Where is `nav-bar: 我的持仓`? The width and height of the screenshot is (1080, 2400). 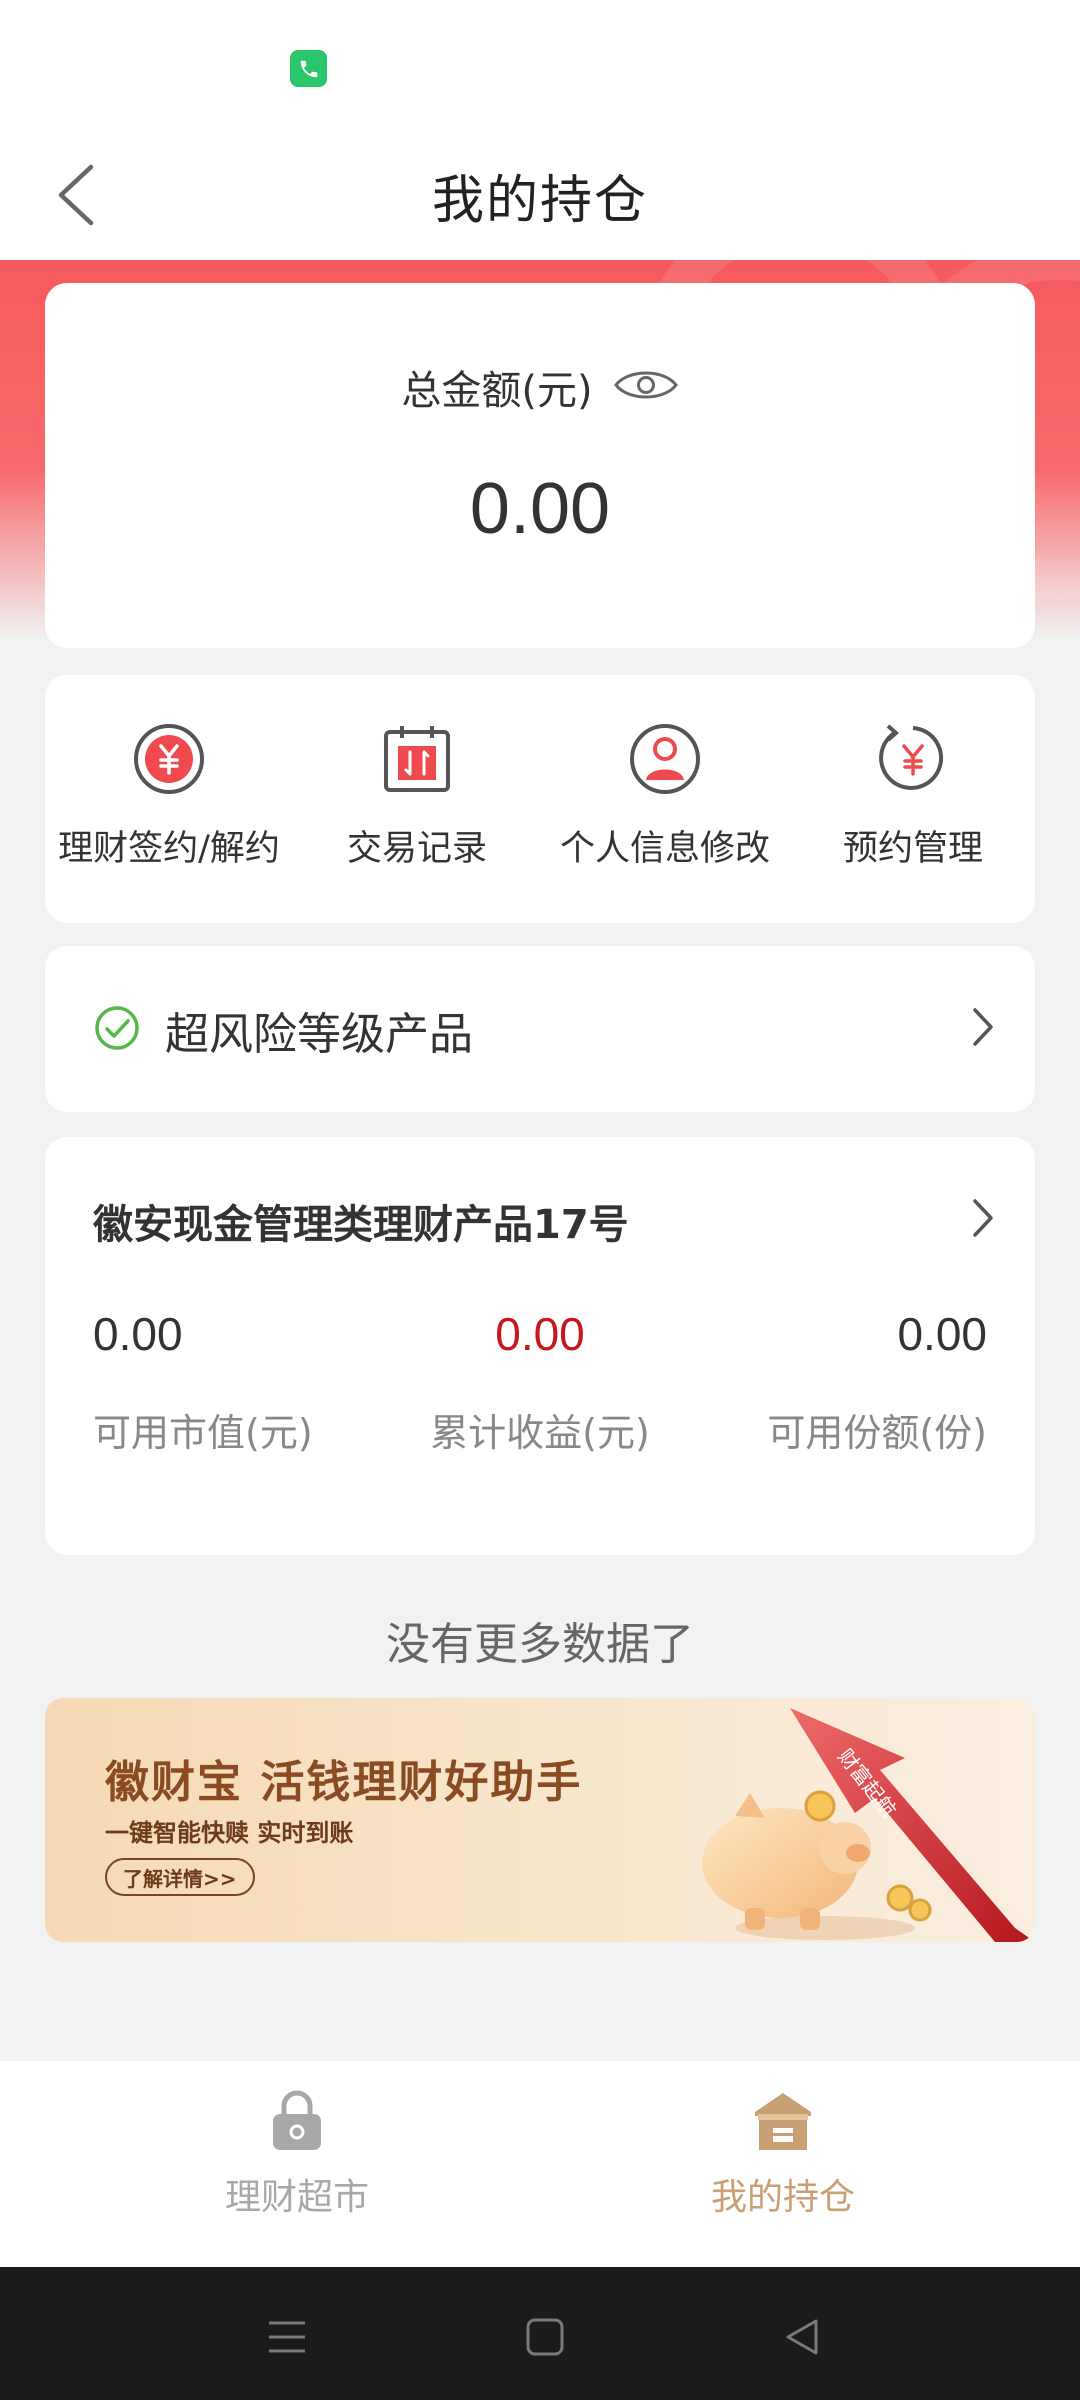
nav-bar: 我的持仓 is located at coordinates (540, 195).